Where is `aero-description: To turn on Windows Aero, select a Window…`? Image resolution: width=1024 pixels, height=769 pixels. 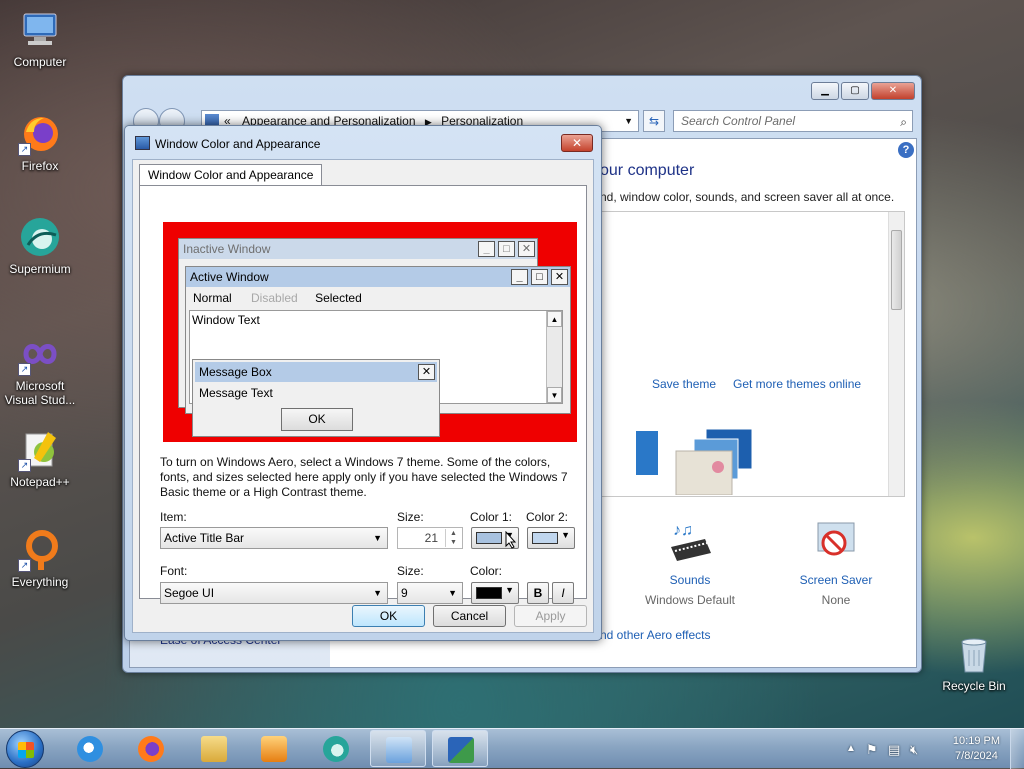
aero-description: To turn on Windows Aero, select a Window… is located at coordinates (364, 477).